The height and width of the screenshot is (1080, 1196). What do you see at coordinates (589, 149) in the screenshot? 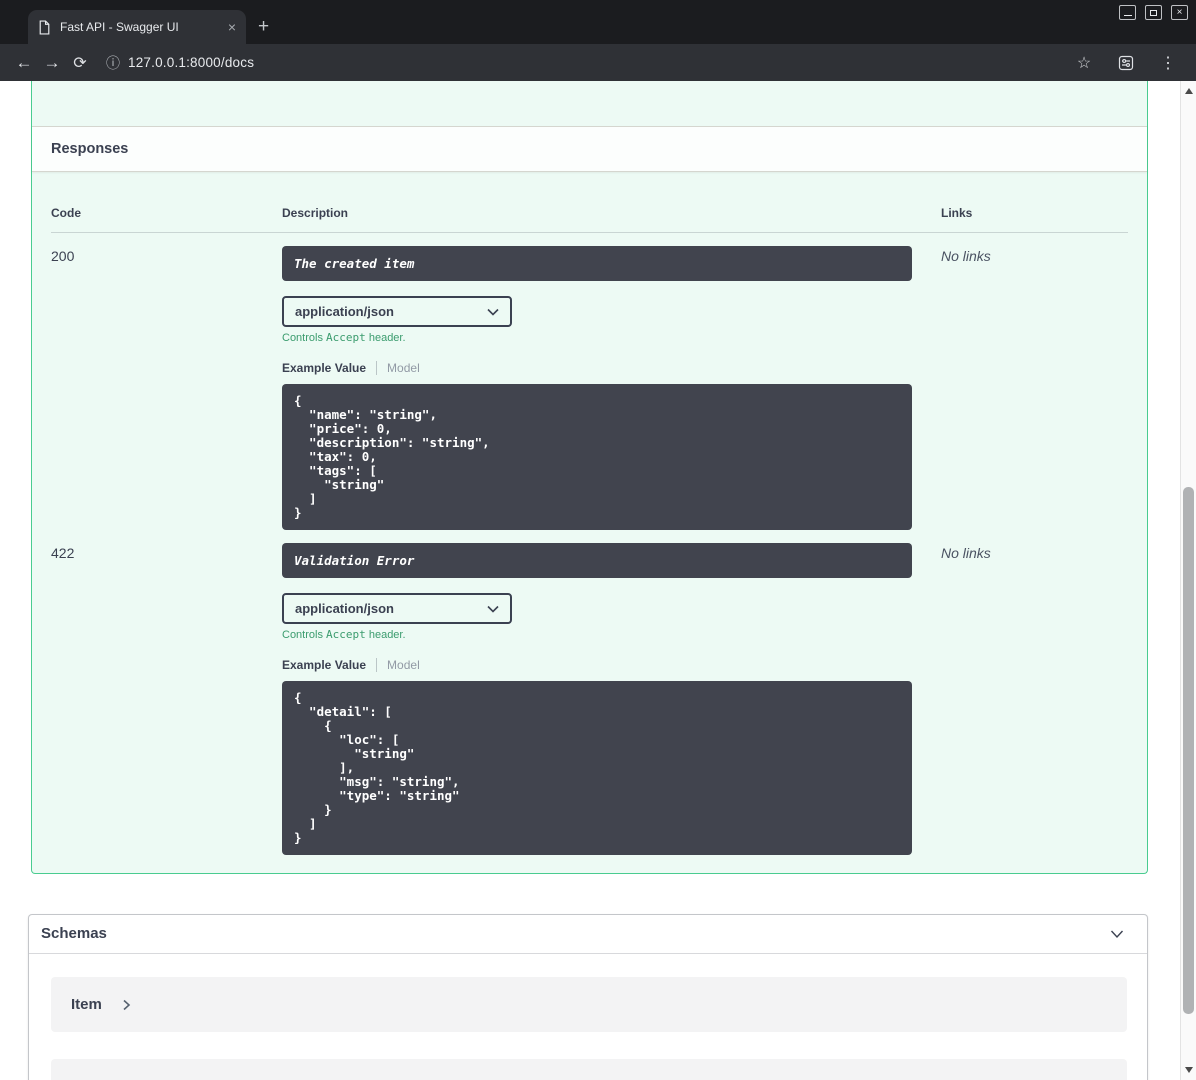
I see `responses-section-header: Responses` at bounding box center [589, 149].